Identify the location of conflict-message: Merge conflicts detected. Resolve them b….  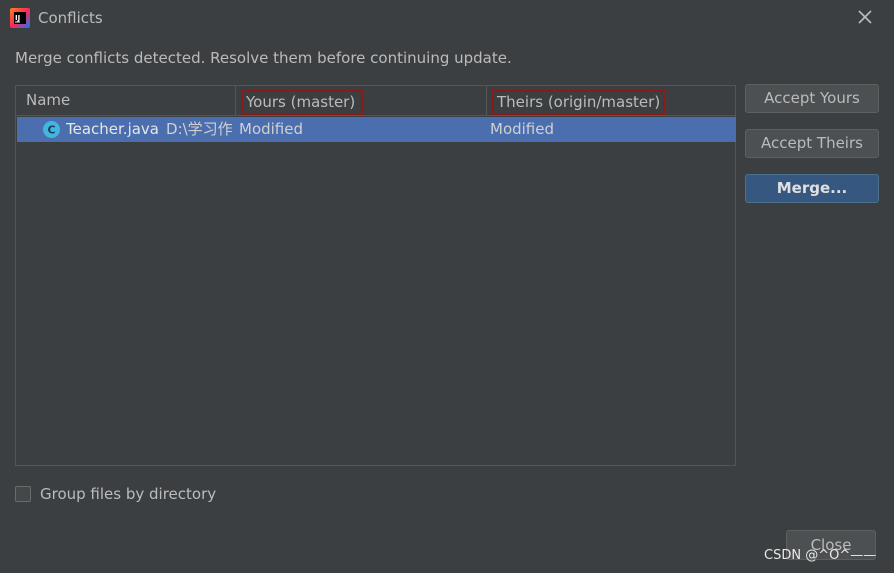
(263, 58).